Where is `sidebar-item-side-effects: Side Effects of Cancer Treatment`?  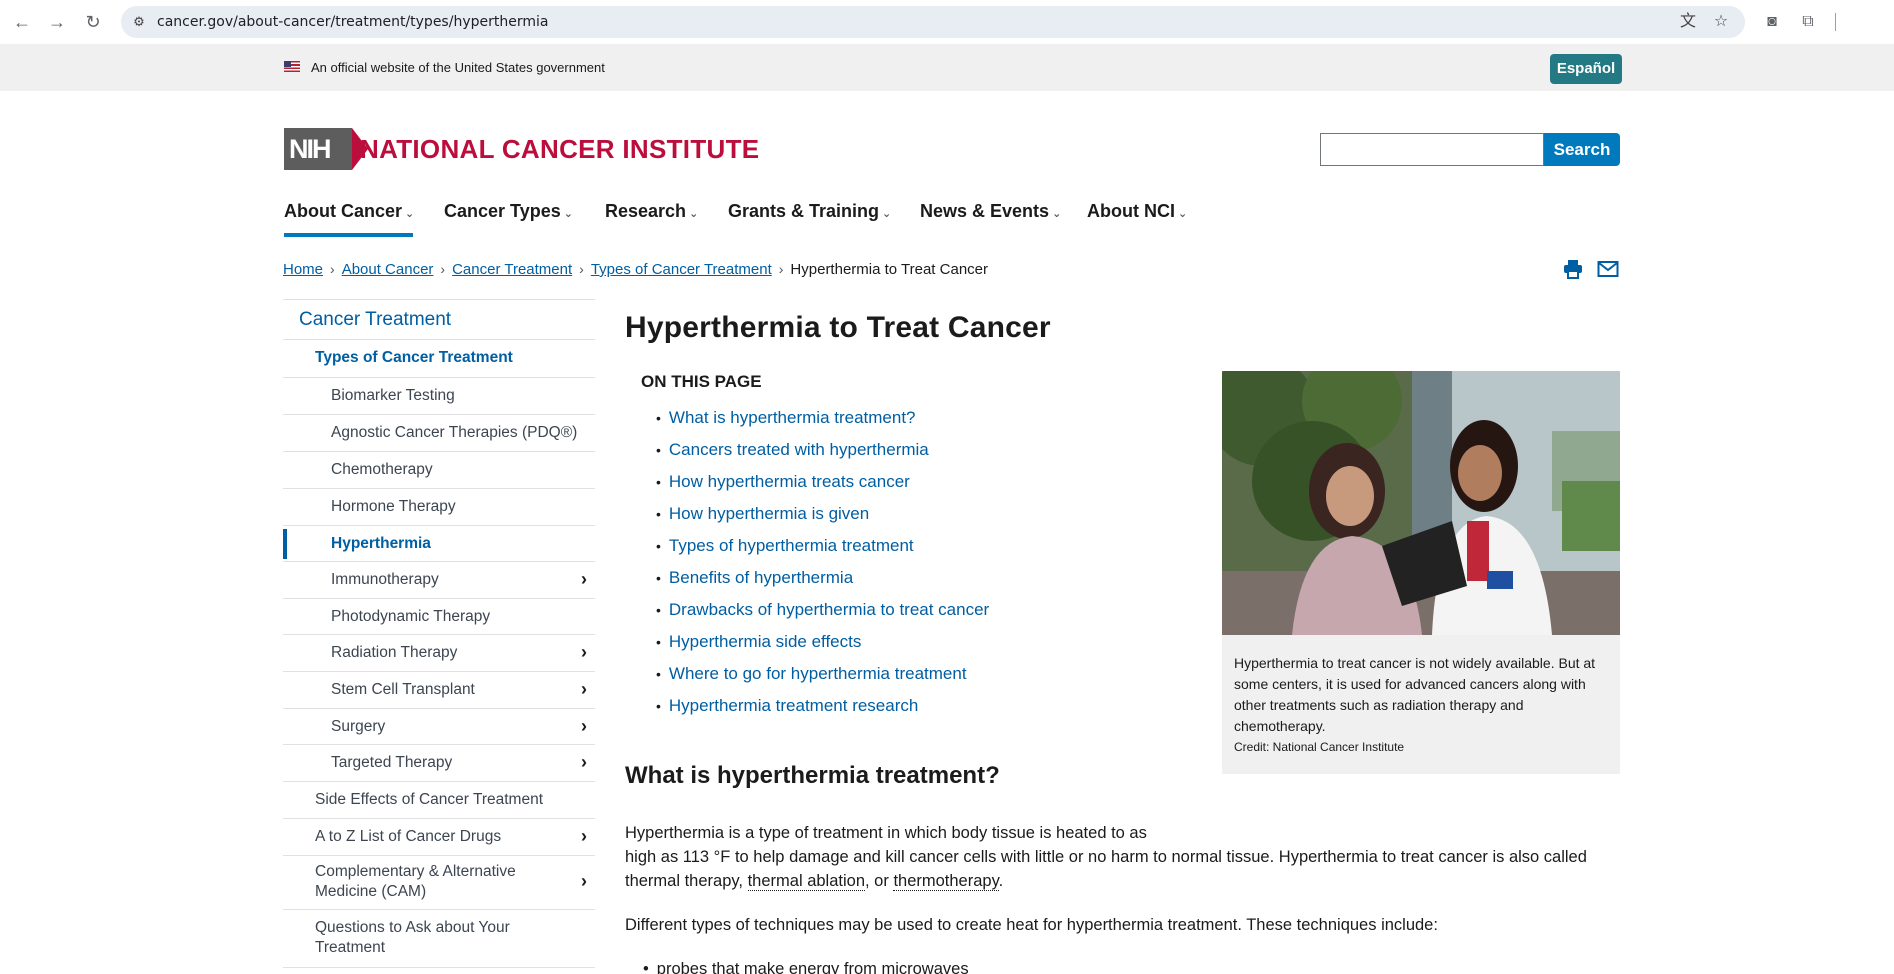
sidebar-item-side-effects: Side Effects of Cancer Treatment is located at coordinates (439, 800).